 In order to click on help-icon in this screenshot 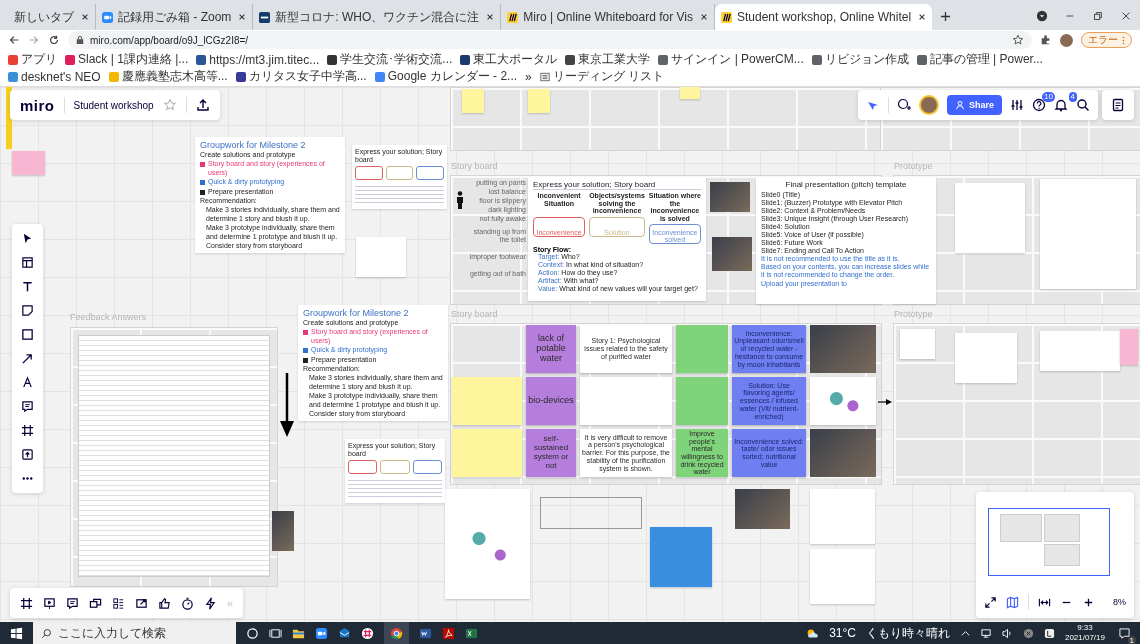, I will do `click(1039, 105)`.